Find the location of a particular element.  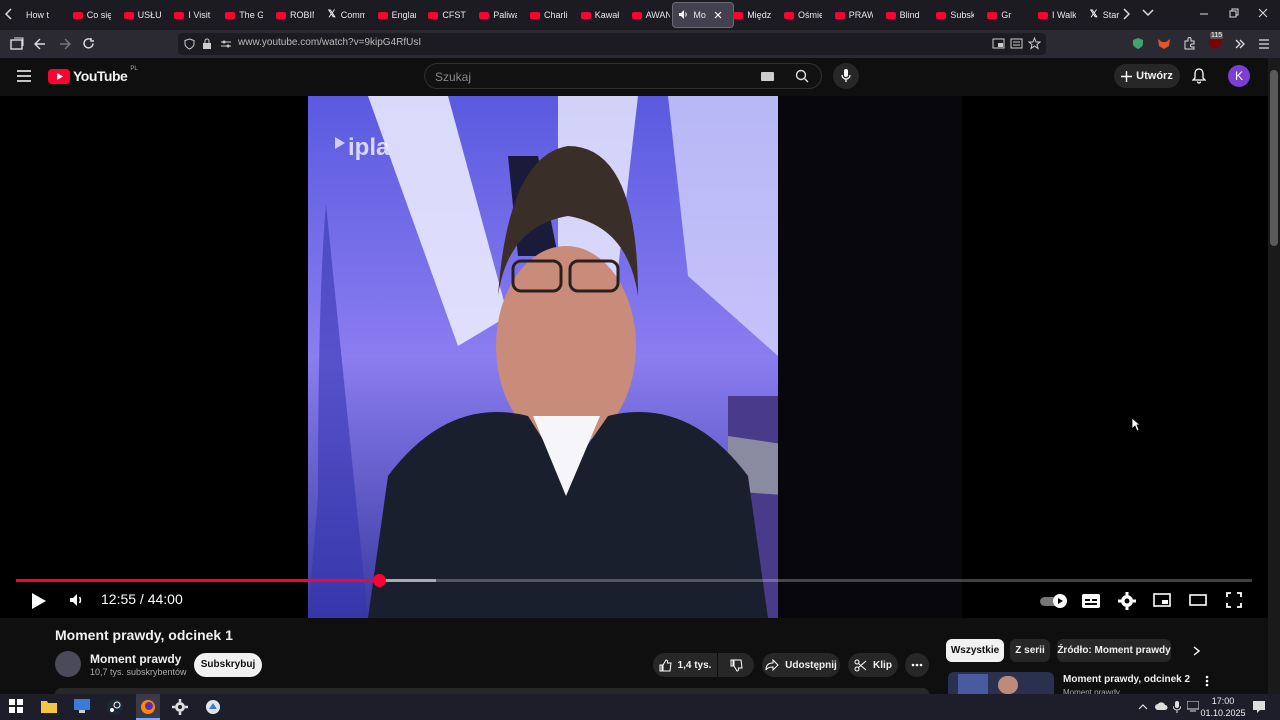

tabs-scroll-left-icon is located at coordinates (9, 14).